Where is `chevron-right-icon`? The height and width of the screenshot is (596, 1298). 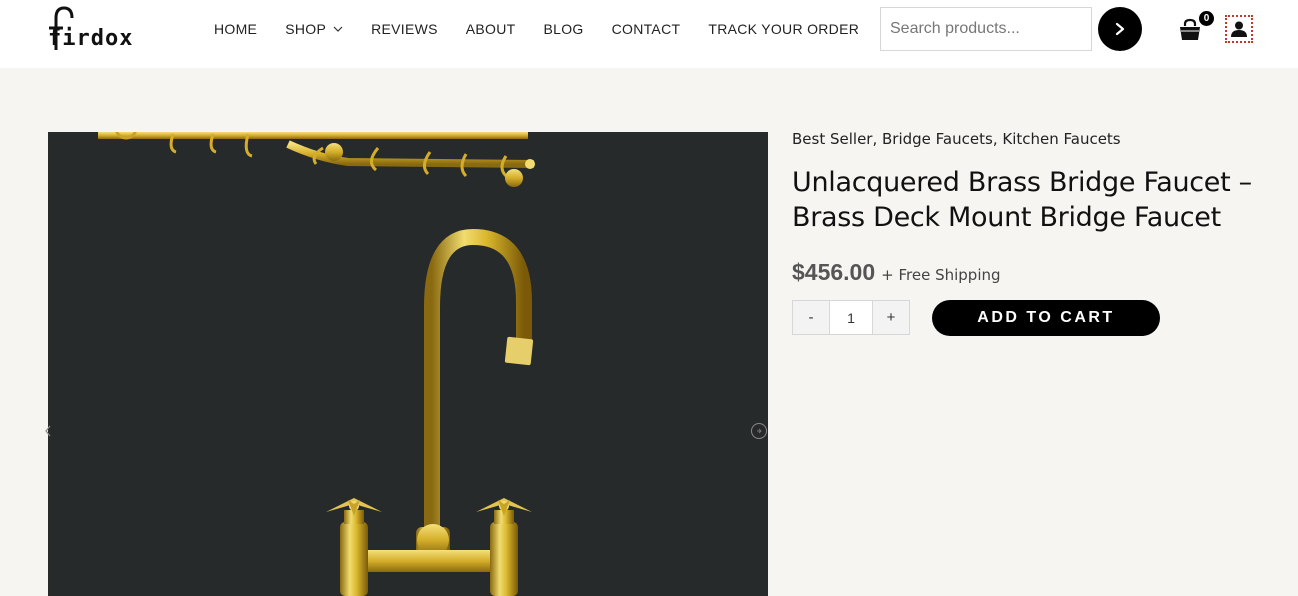
chevron-right-icon is located at coordinates (1120, 29).